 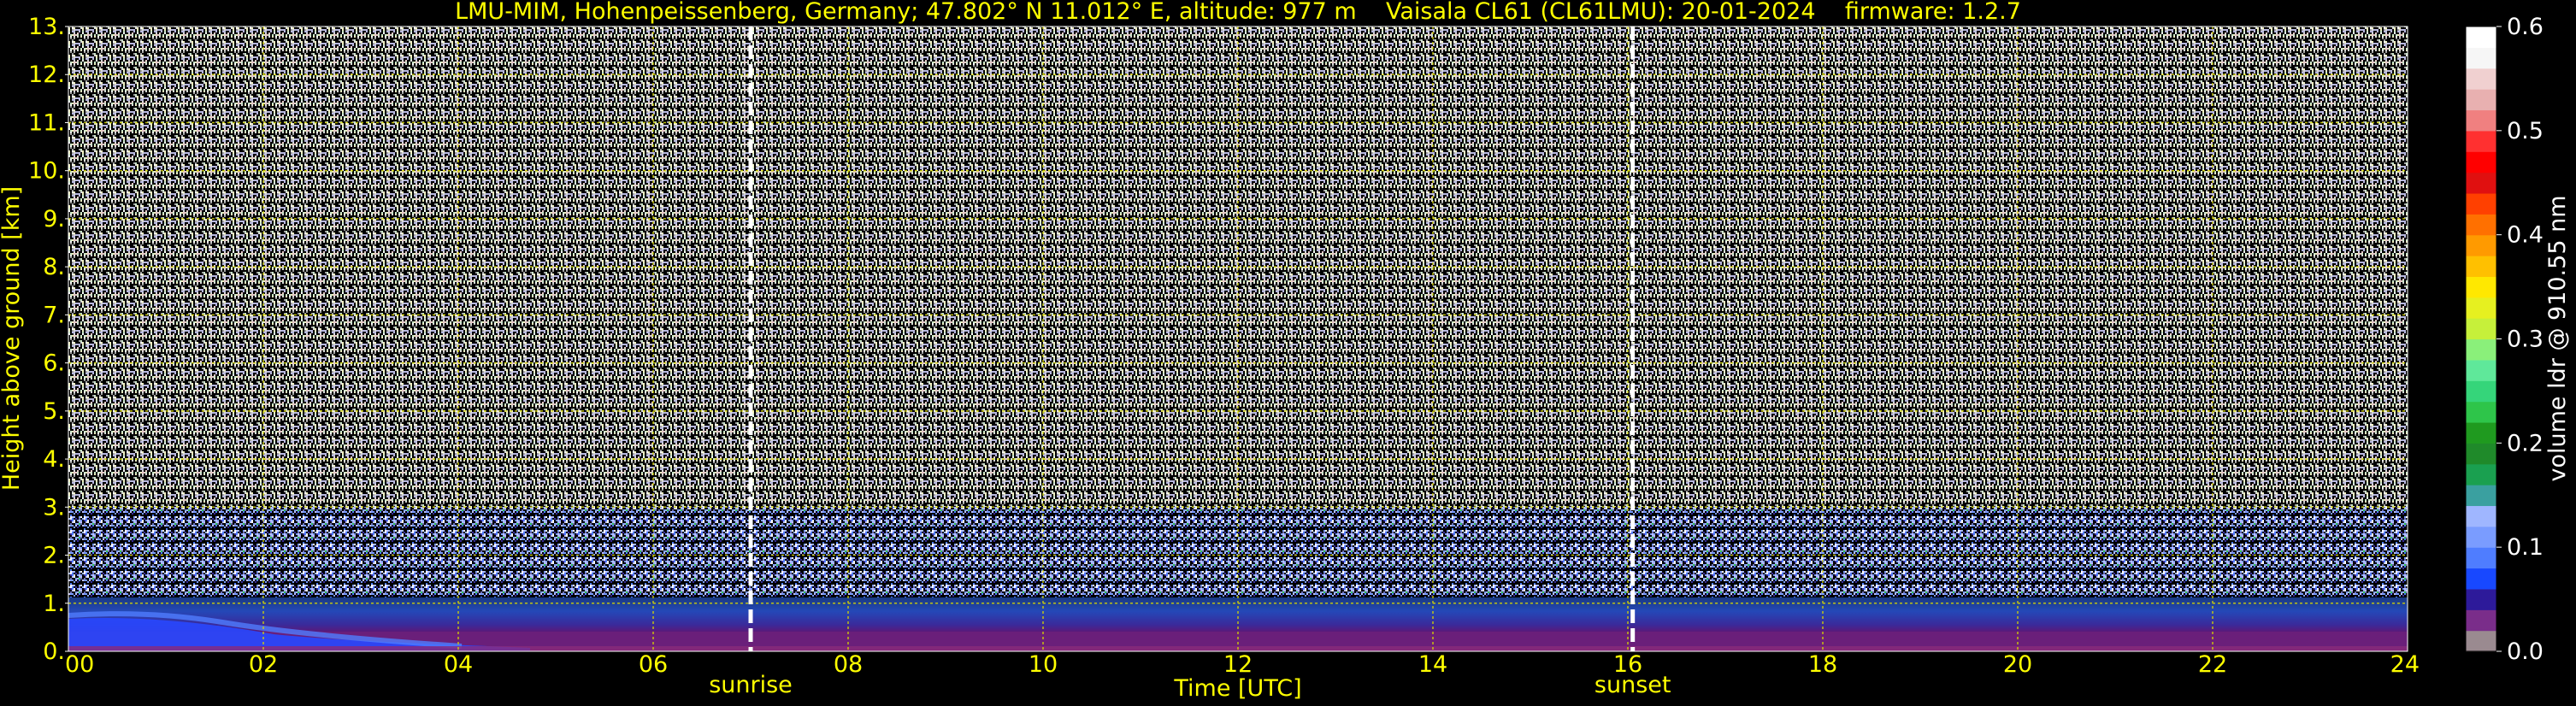 What do you see at coordinates (1823, 664) in the screenshot?
I see `x-tick-label: 18` at bounding box center [1823, 664].